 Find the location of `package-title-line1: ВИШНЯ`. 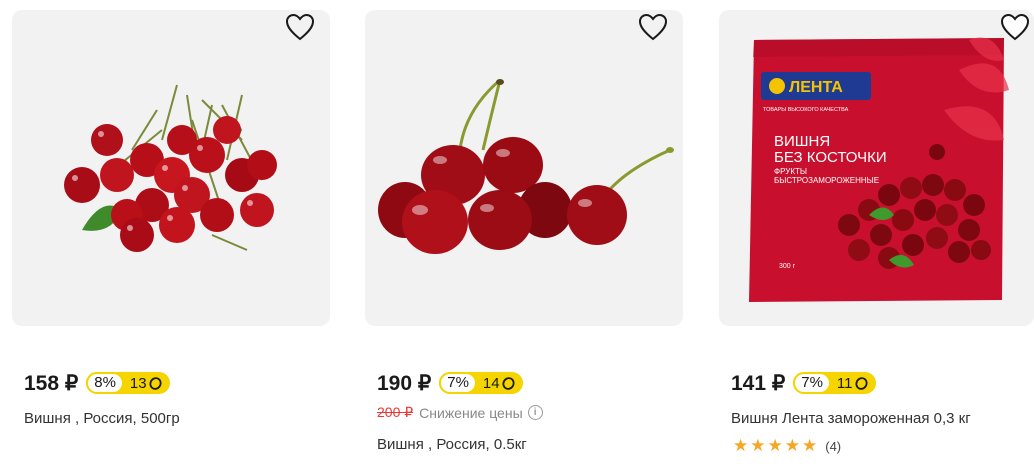

package-title-line1: ВИШНЯ is located at coordinates (802, 141).